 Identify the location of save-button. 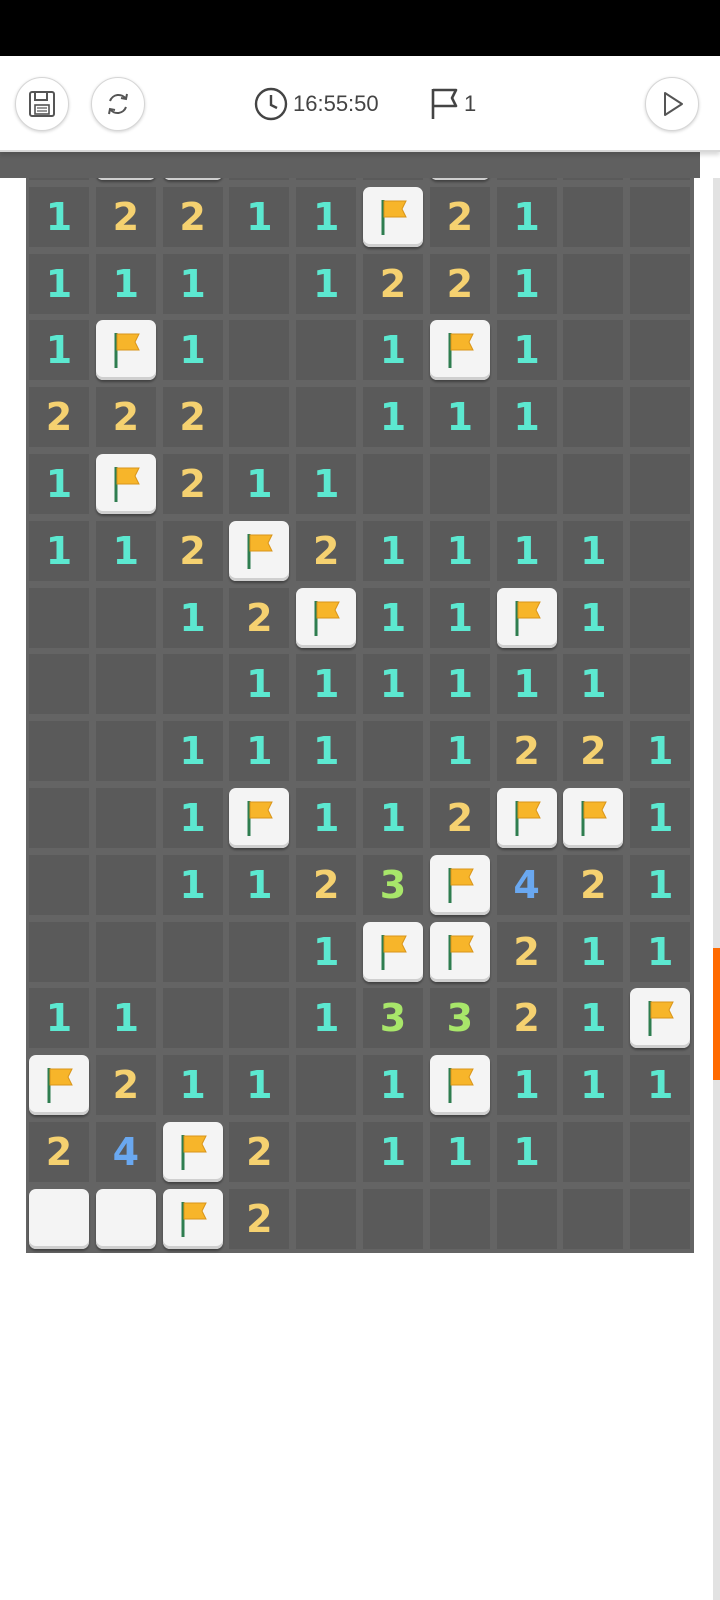
(42, 104).